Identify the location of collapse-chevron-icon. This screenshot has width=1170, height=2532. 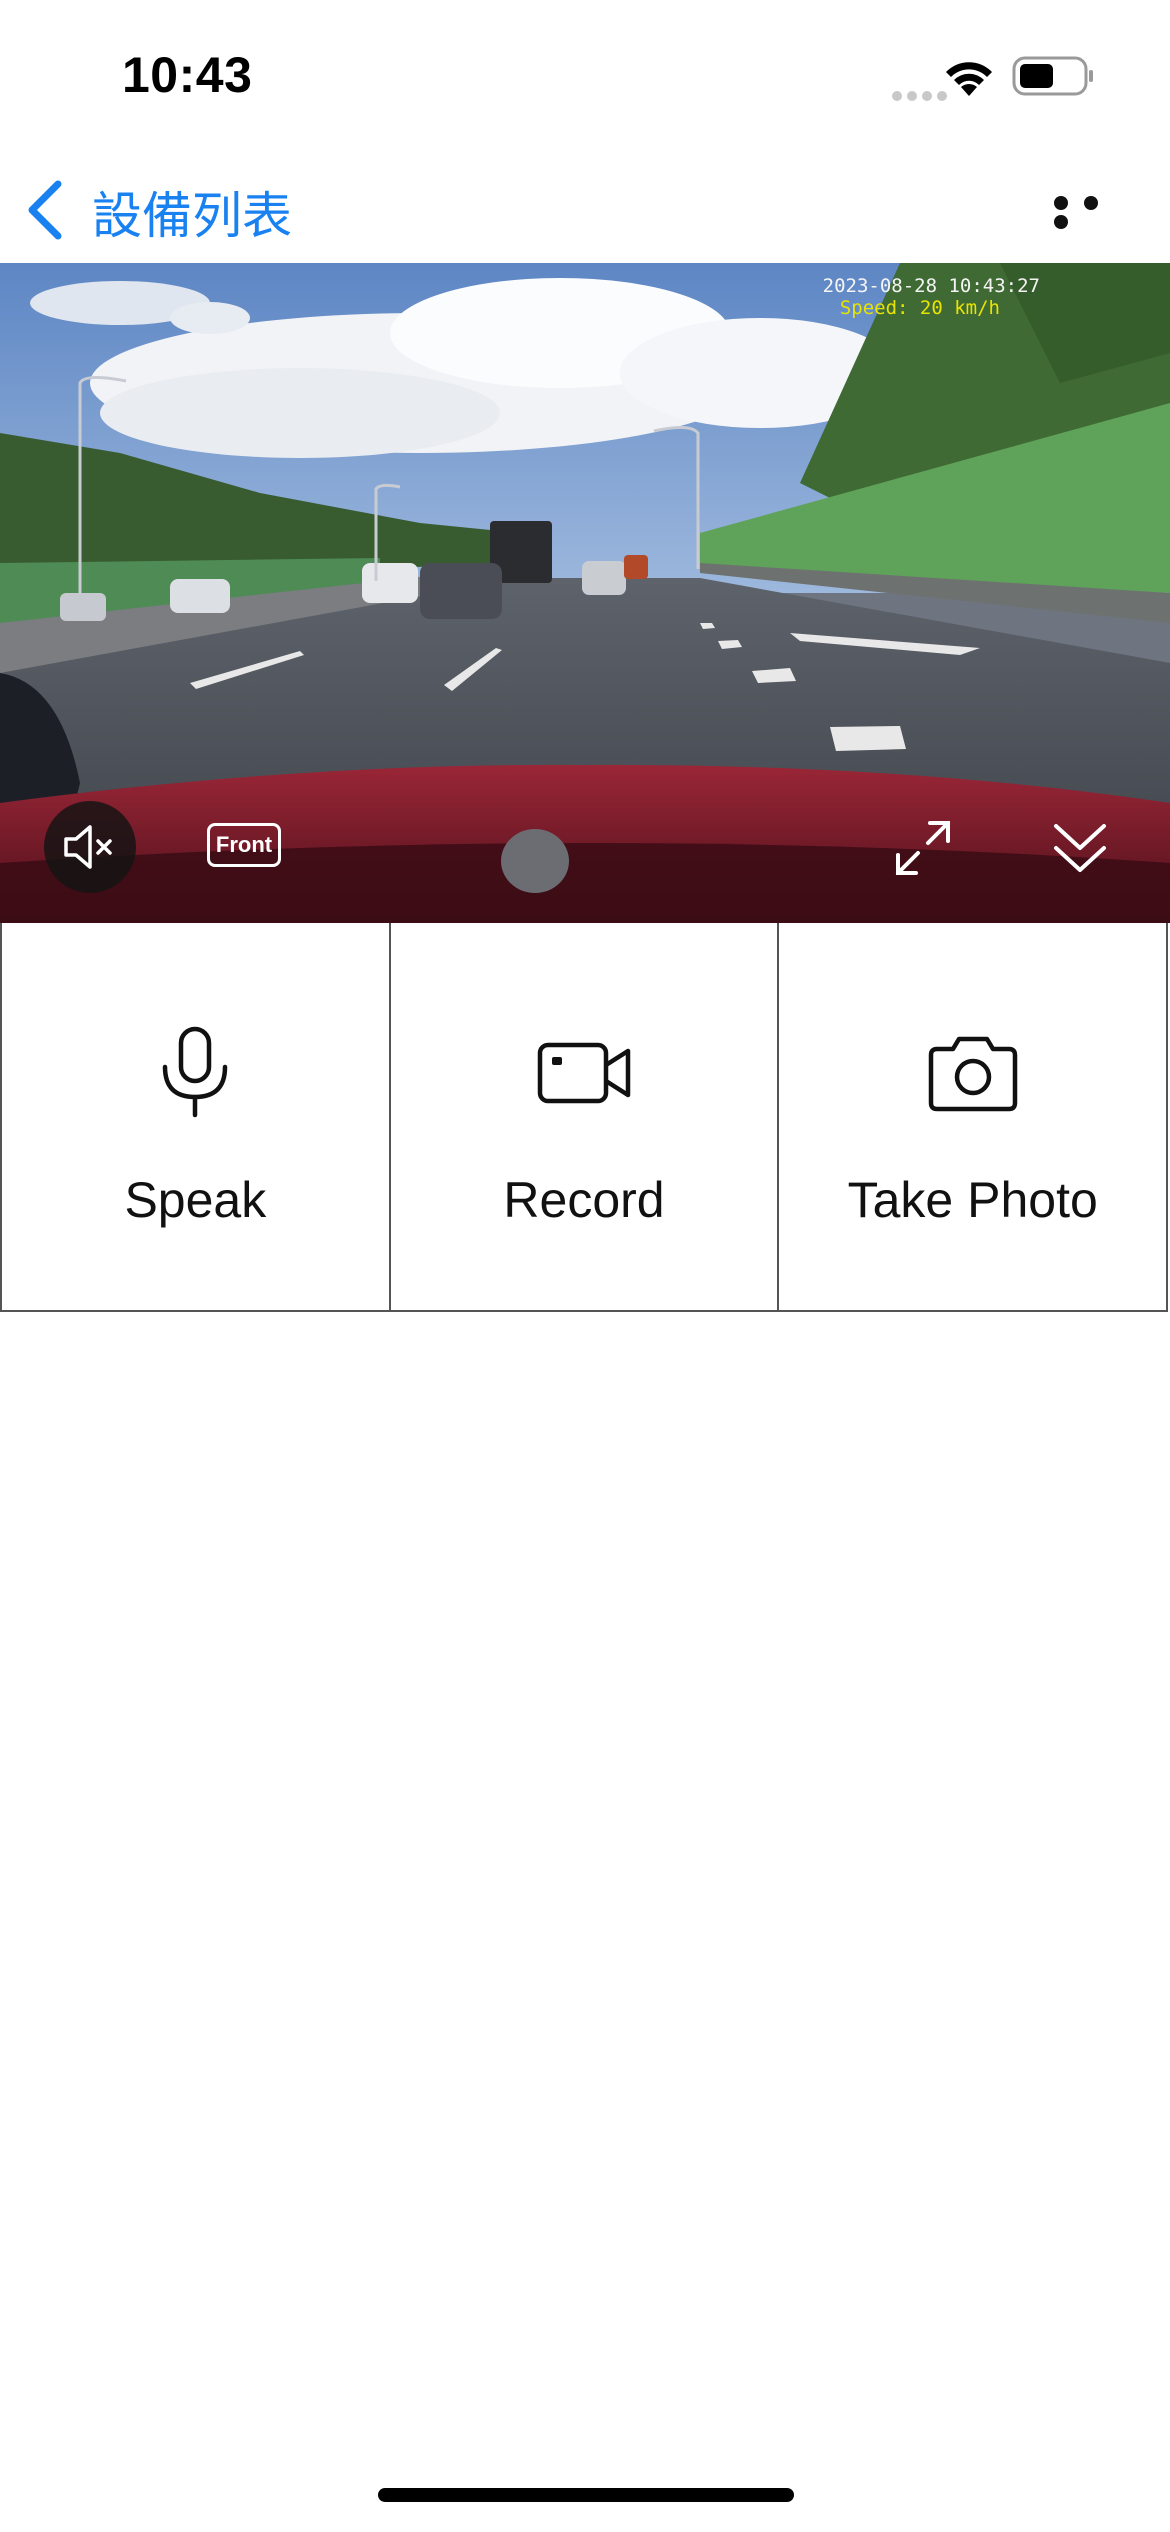
(1080, 849).